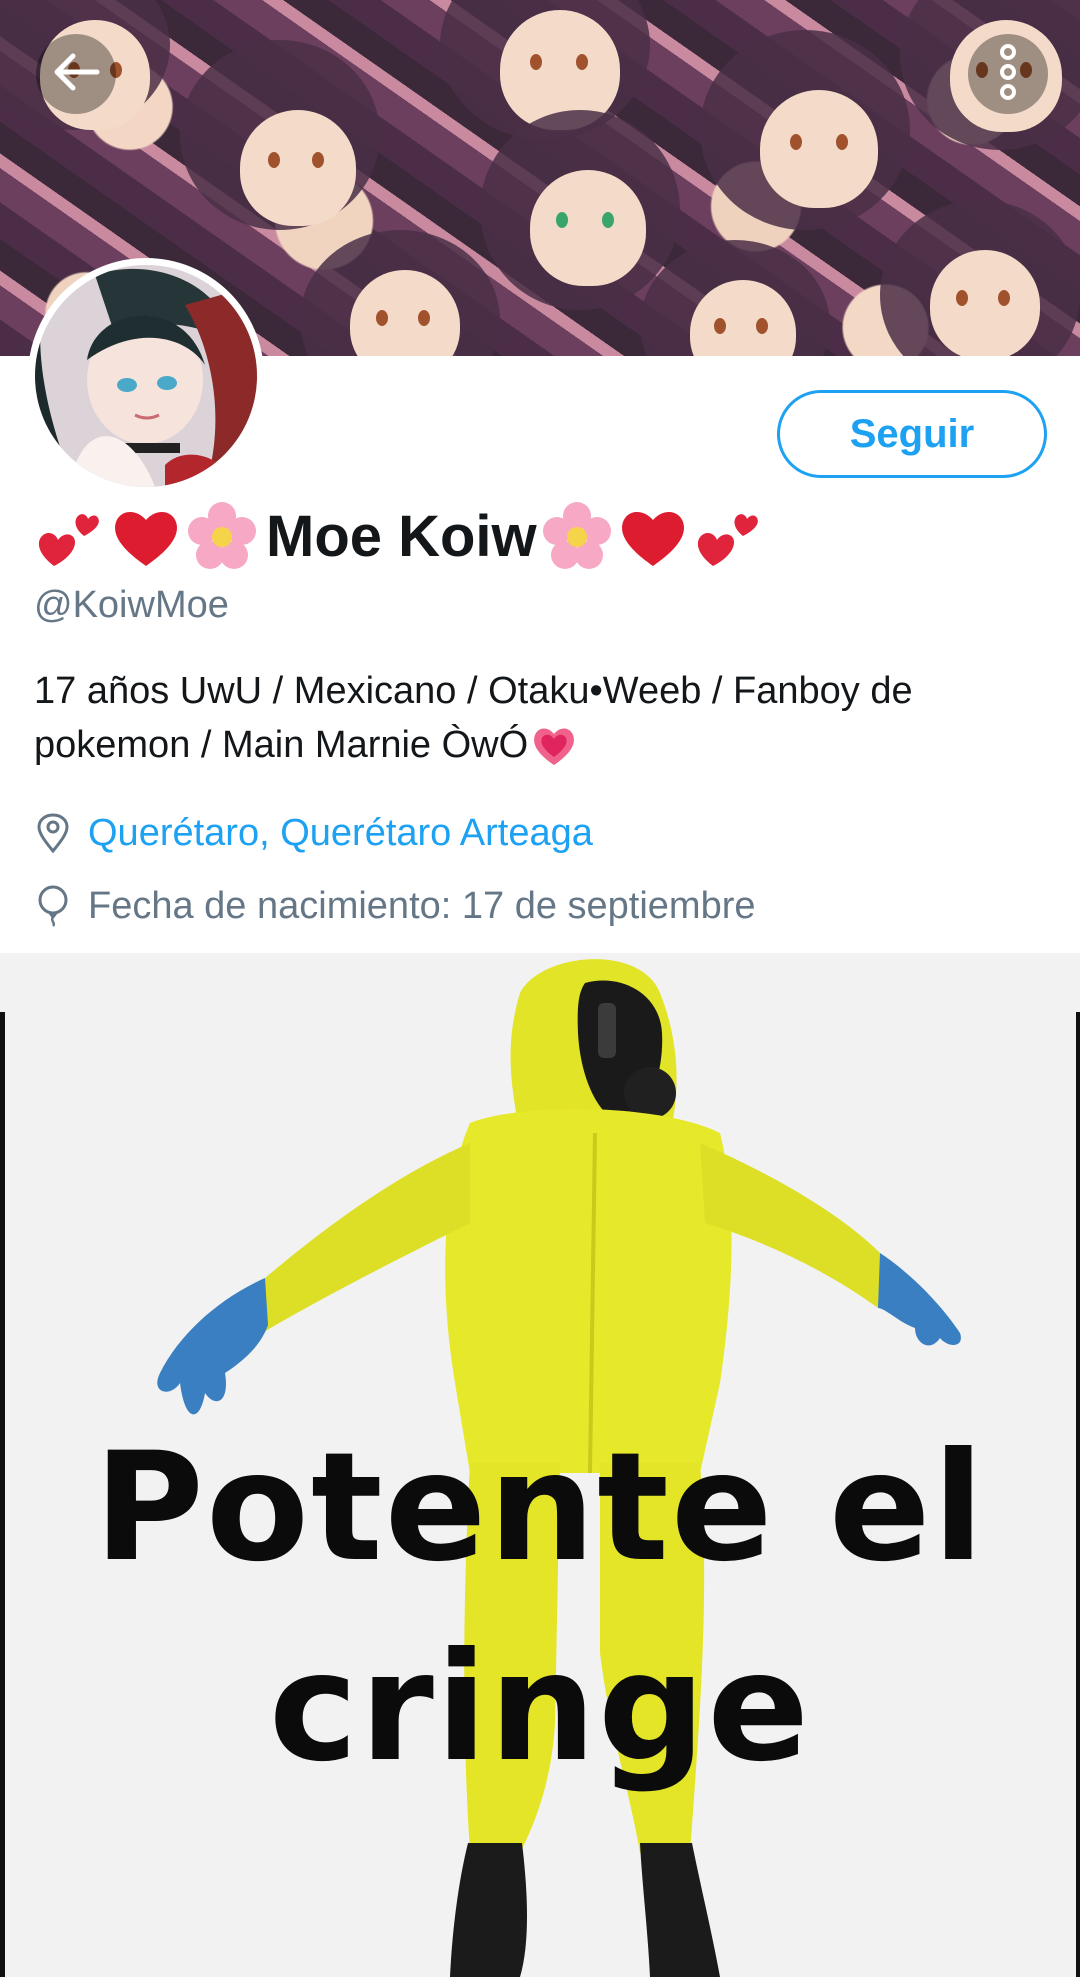 The image size is (1080, 1977). What do you see at coordinates (2, 1494) in the screenshot?
I see `meme-border-left` at bounding box center [2, 1494].